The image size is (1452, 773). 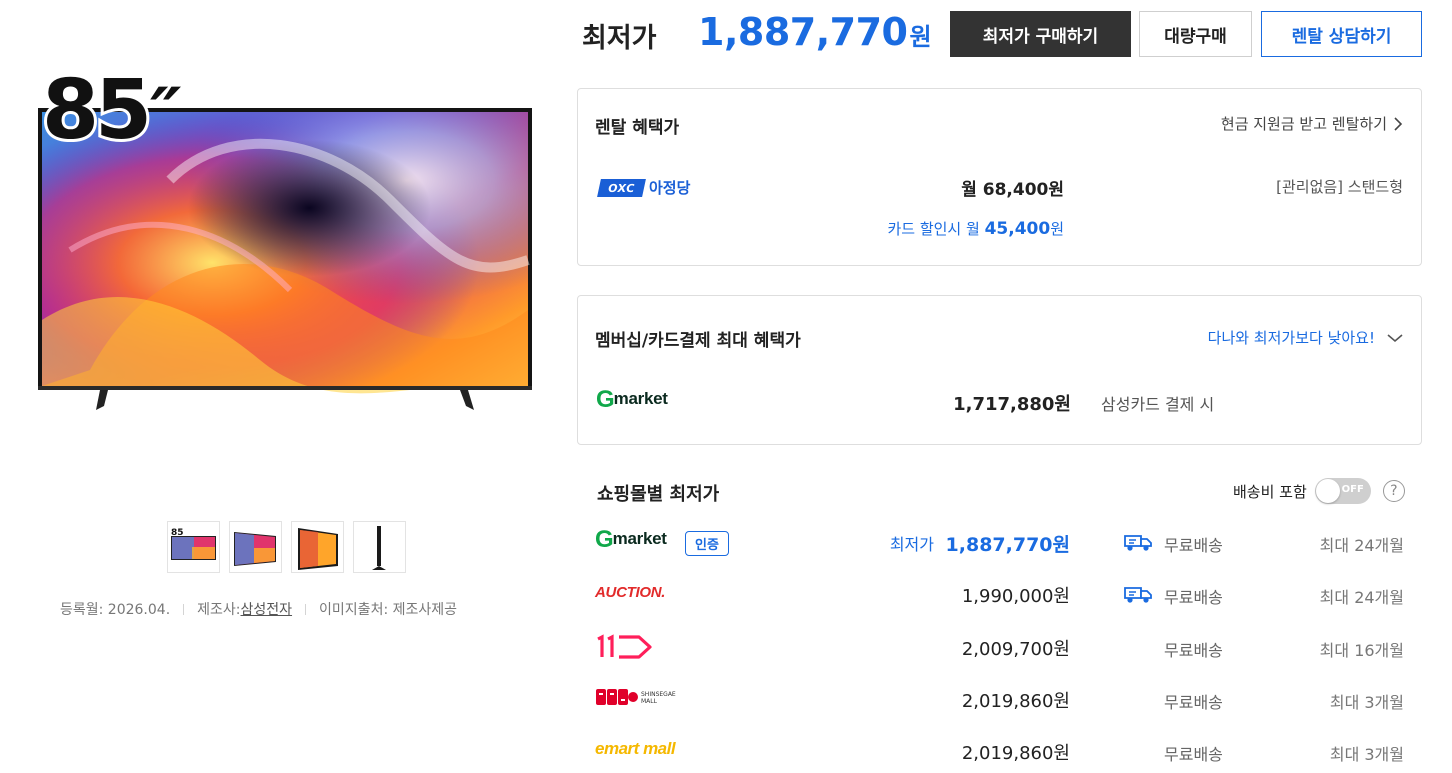 I want to click on lowest-tag: 최저가, so click(x=911, y=544).